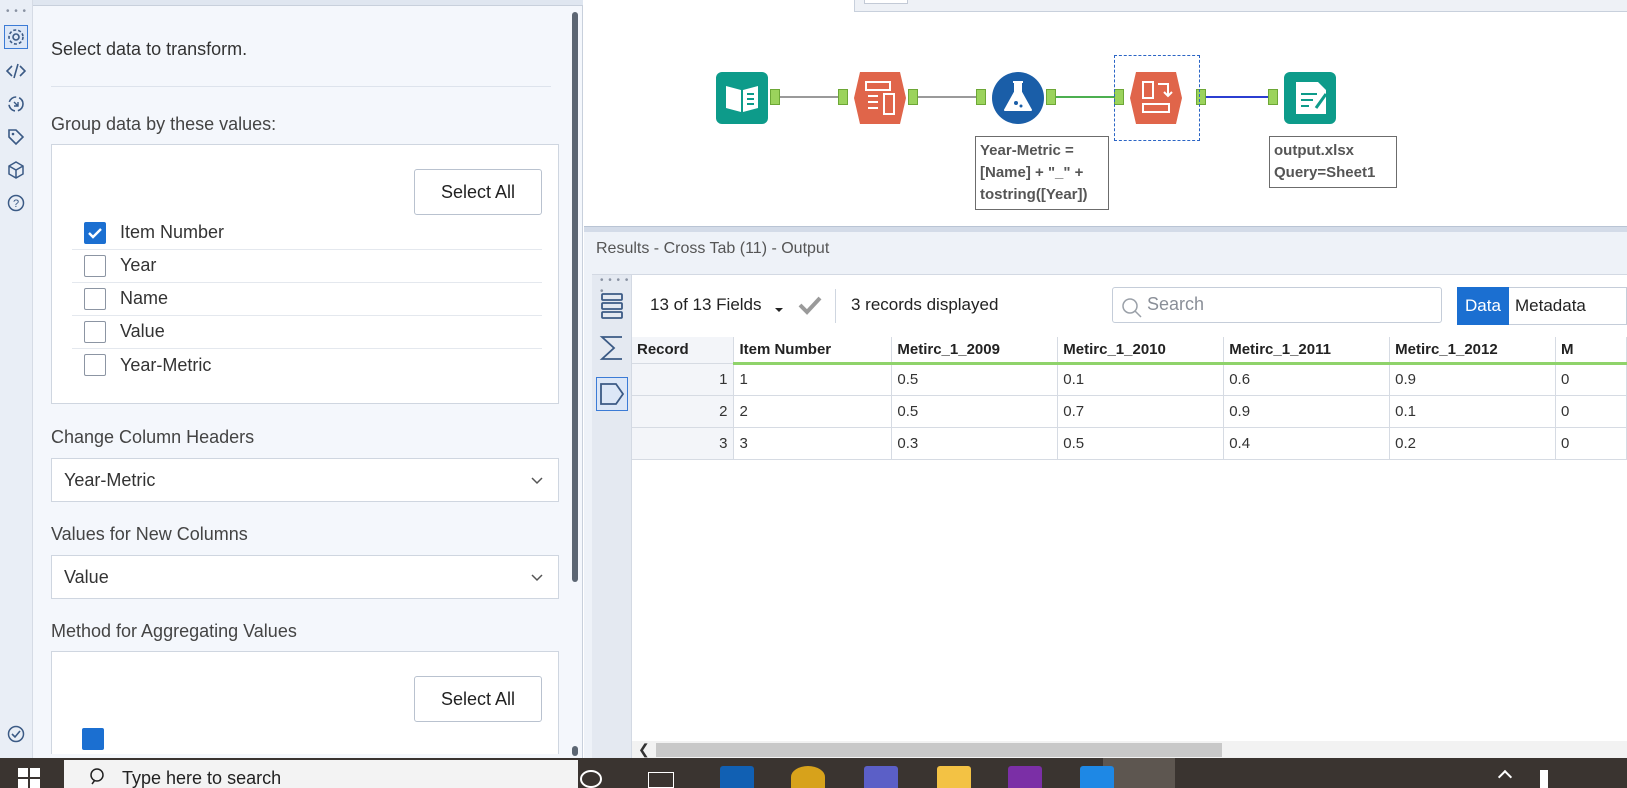 Image resolution: width=1627 pixels, height=788 pixels. I want to click on taskbar-search-input: Type here to search, so click(321, 773).